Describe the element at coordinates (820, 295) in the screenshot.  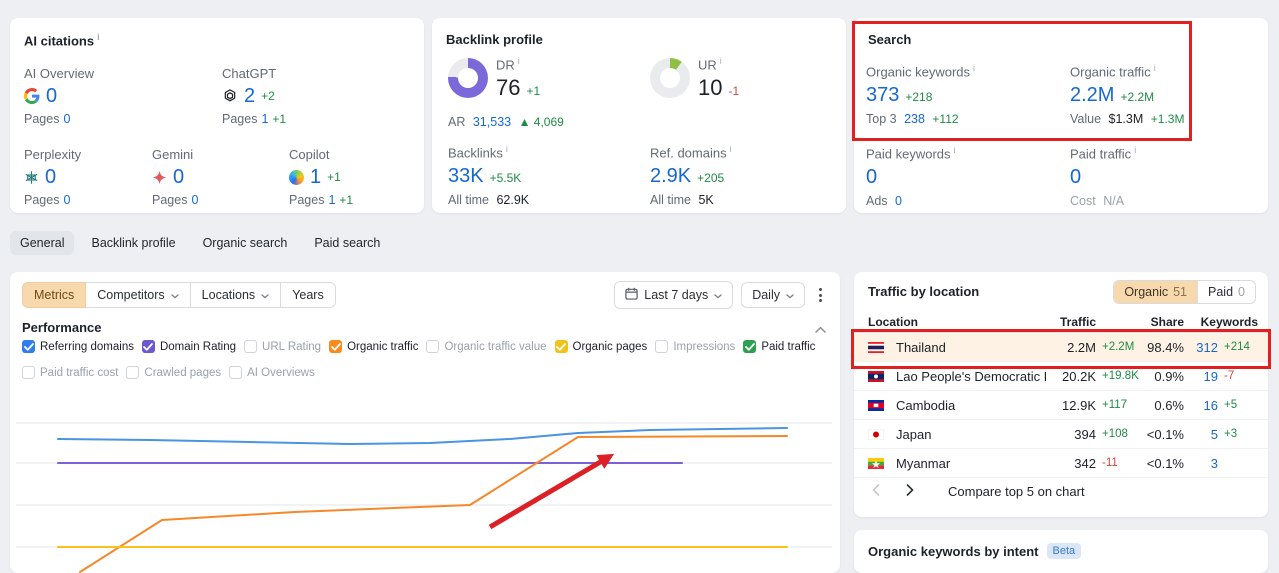
I see `more-options-kebab-icon` at that location.